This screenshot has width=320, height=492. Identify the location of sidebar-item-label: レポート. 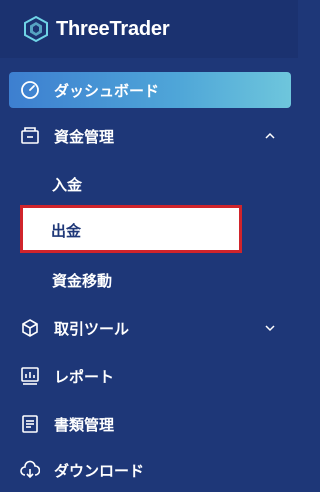
(84, 376).